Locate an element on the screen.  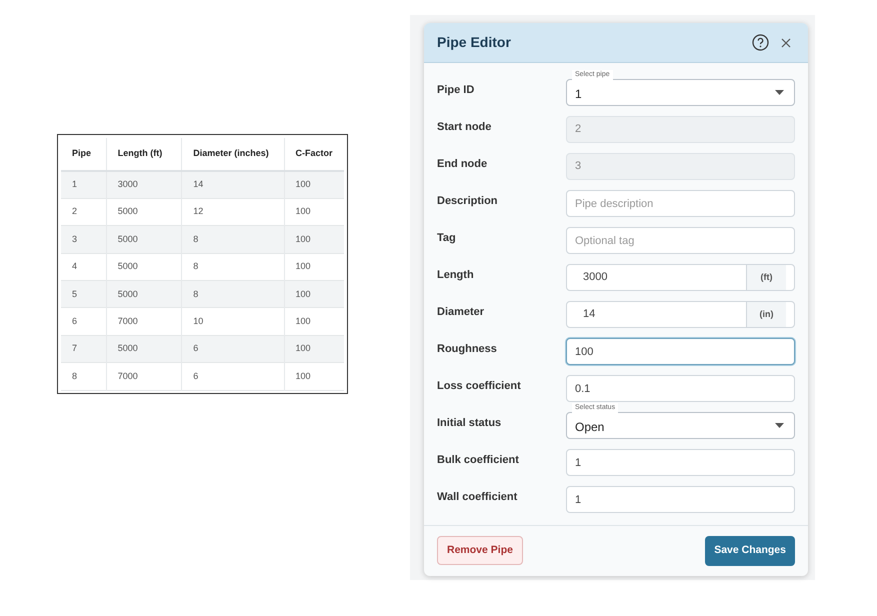
table-cell: 2 is located at coordinates (83, 212).